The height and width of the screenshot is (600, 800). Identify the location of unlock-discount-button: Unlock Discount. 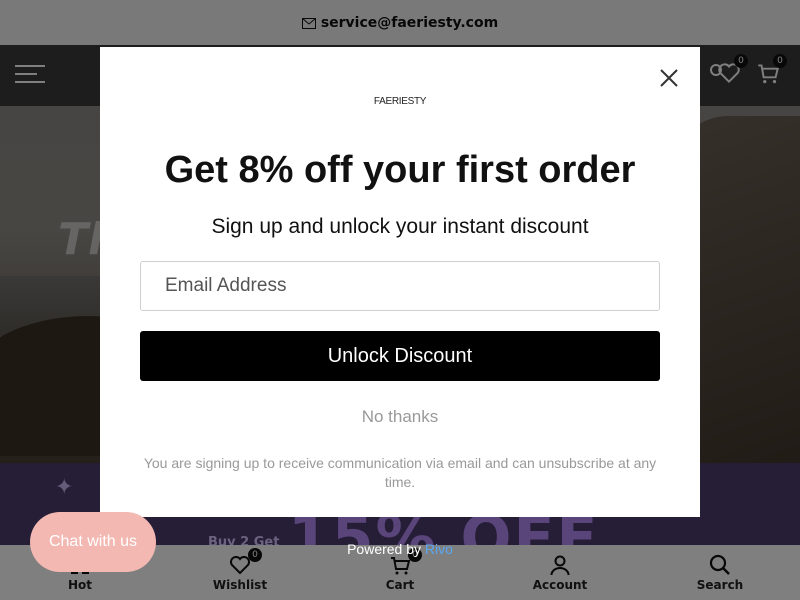
(400, 356).